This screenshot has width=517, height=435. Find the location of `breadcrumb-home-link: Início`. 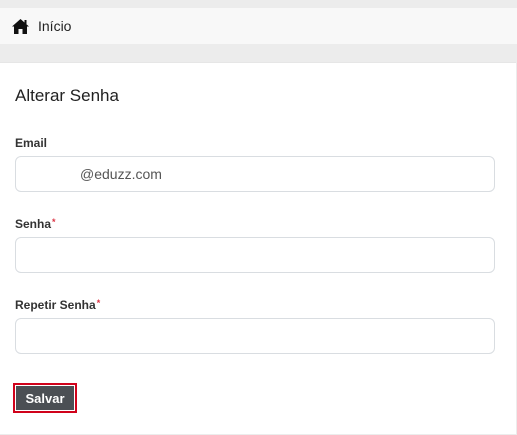

breadcrumb-home-link: Início is located at coordinates (54, 26).